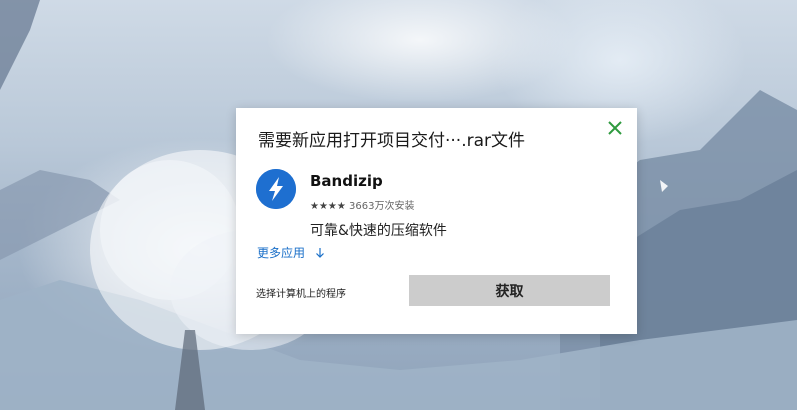 This screenshot has width=797, height=410. I want to click on more-apps-label: 更多应用, so click(281, 253).